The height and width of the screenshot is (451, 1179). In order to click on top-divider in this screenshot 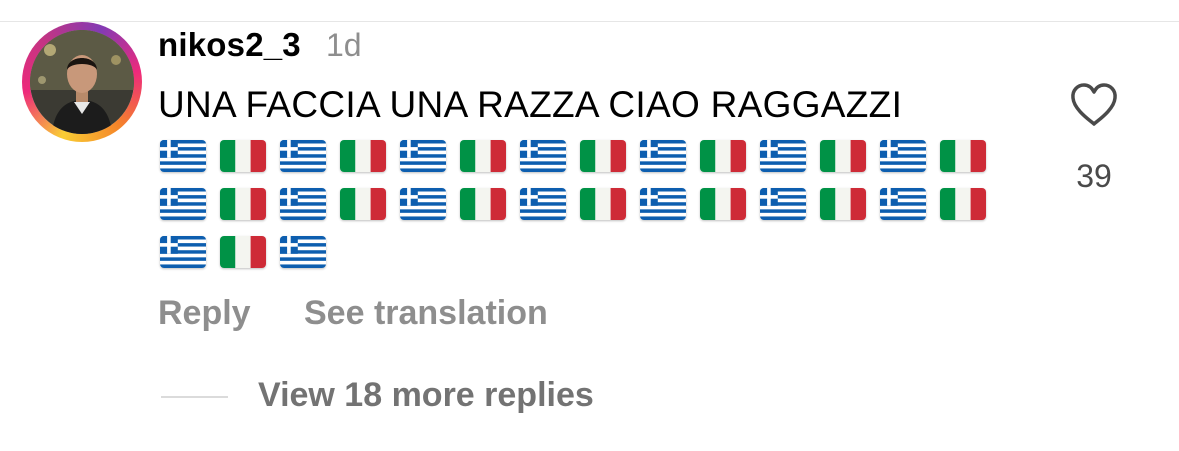, I will do `click(589, 21)`.